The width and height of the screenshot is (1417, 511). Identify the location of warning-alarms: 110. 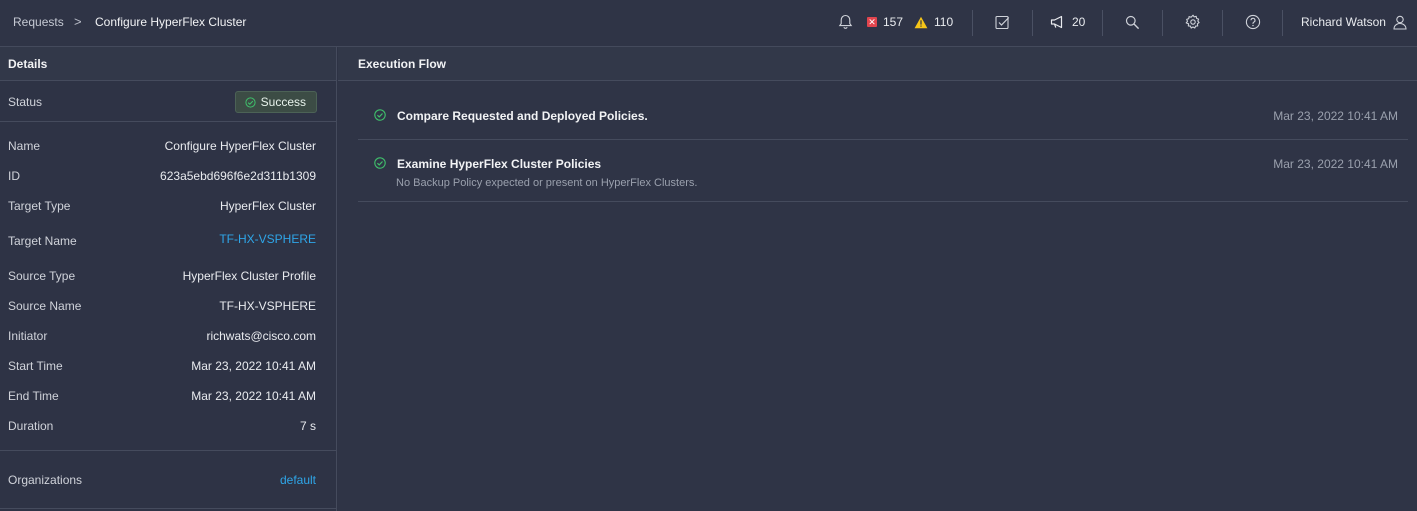
(933, 22).